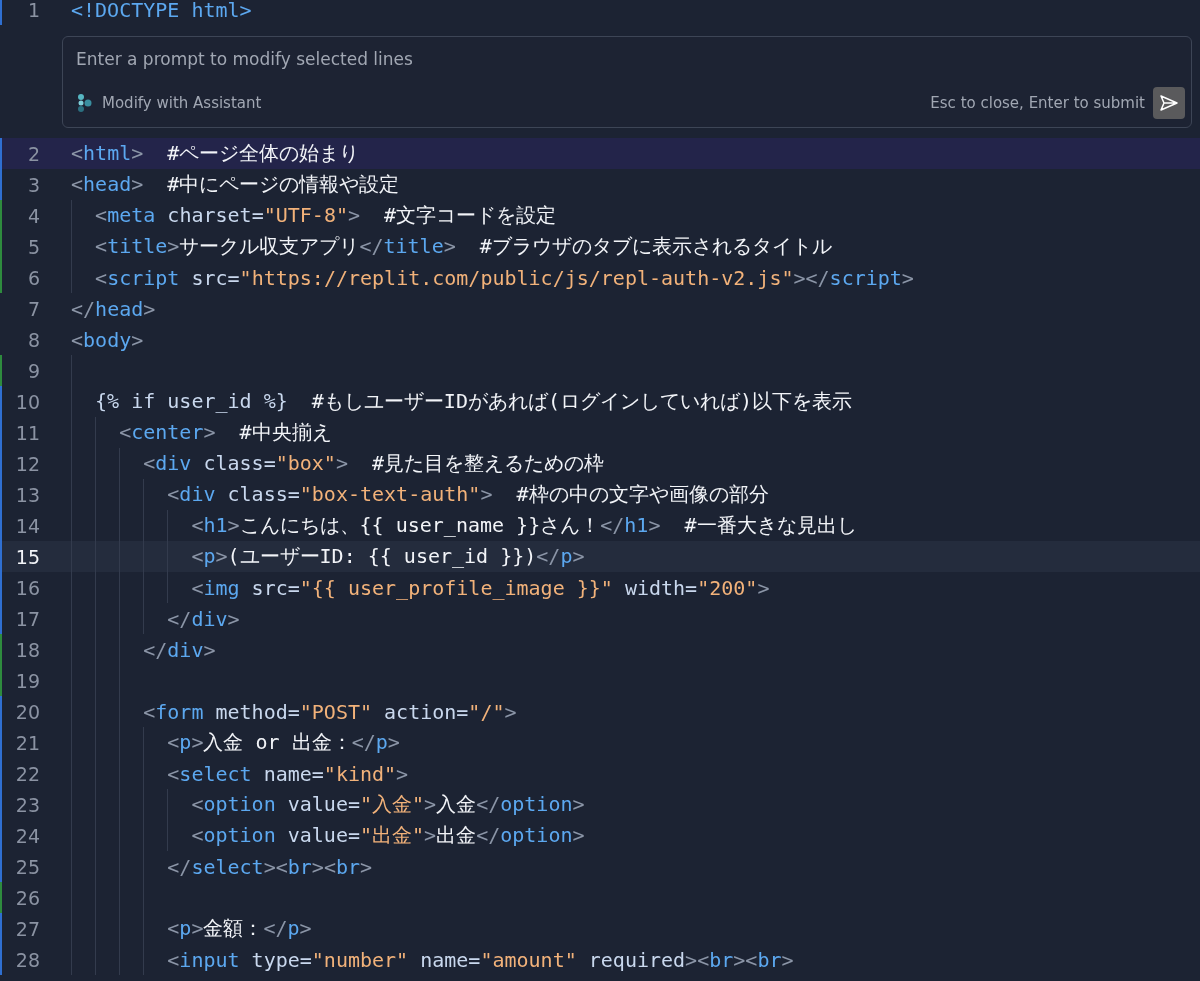  What do you see at coordinates (33, 10) in the screenshot?
I see `line-number: 1` at bounding box center [33, 10].